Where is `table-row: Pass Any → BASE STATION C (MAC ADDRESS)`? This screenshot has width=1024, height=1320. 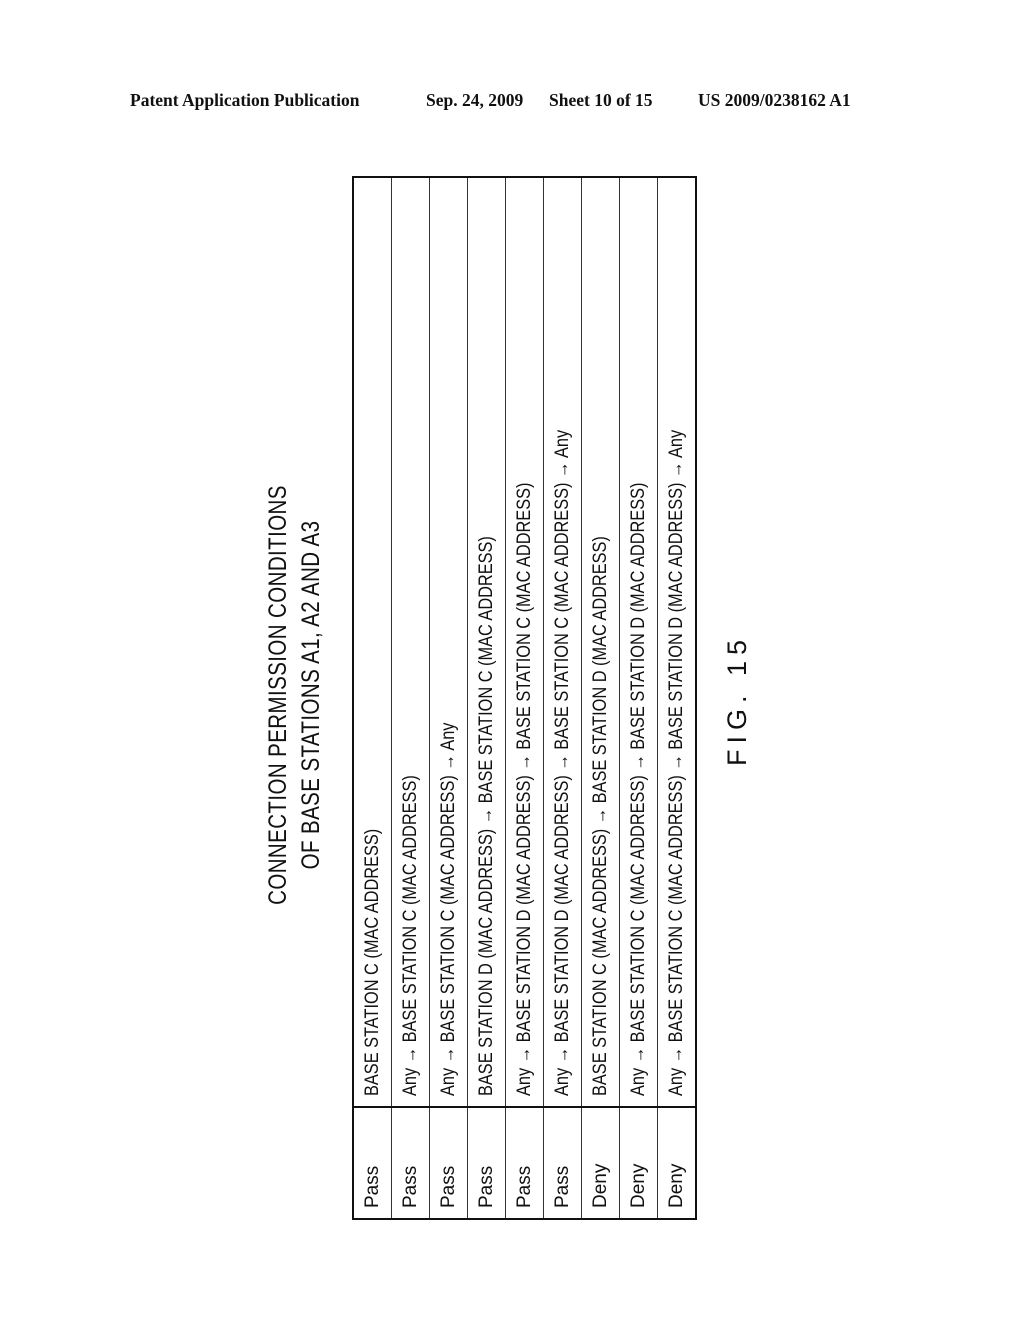 table-row: Pass Any → BASE STATION C (MAC ADDRESS) is located at coordinates (410, 698).